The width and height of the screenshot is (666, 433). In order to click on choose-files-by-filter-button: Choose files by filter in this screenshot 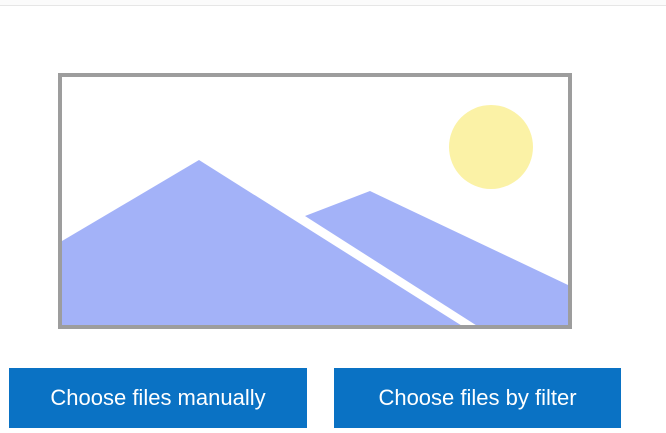, I will do `click(477, 398)`.